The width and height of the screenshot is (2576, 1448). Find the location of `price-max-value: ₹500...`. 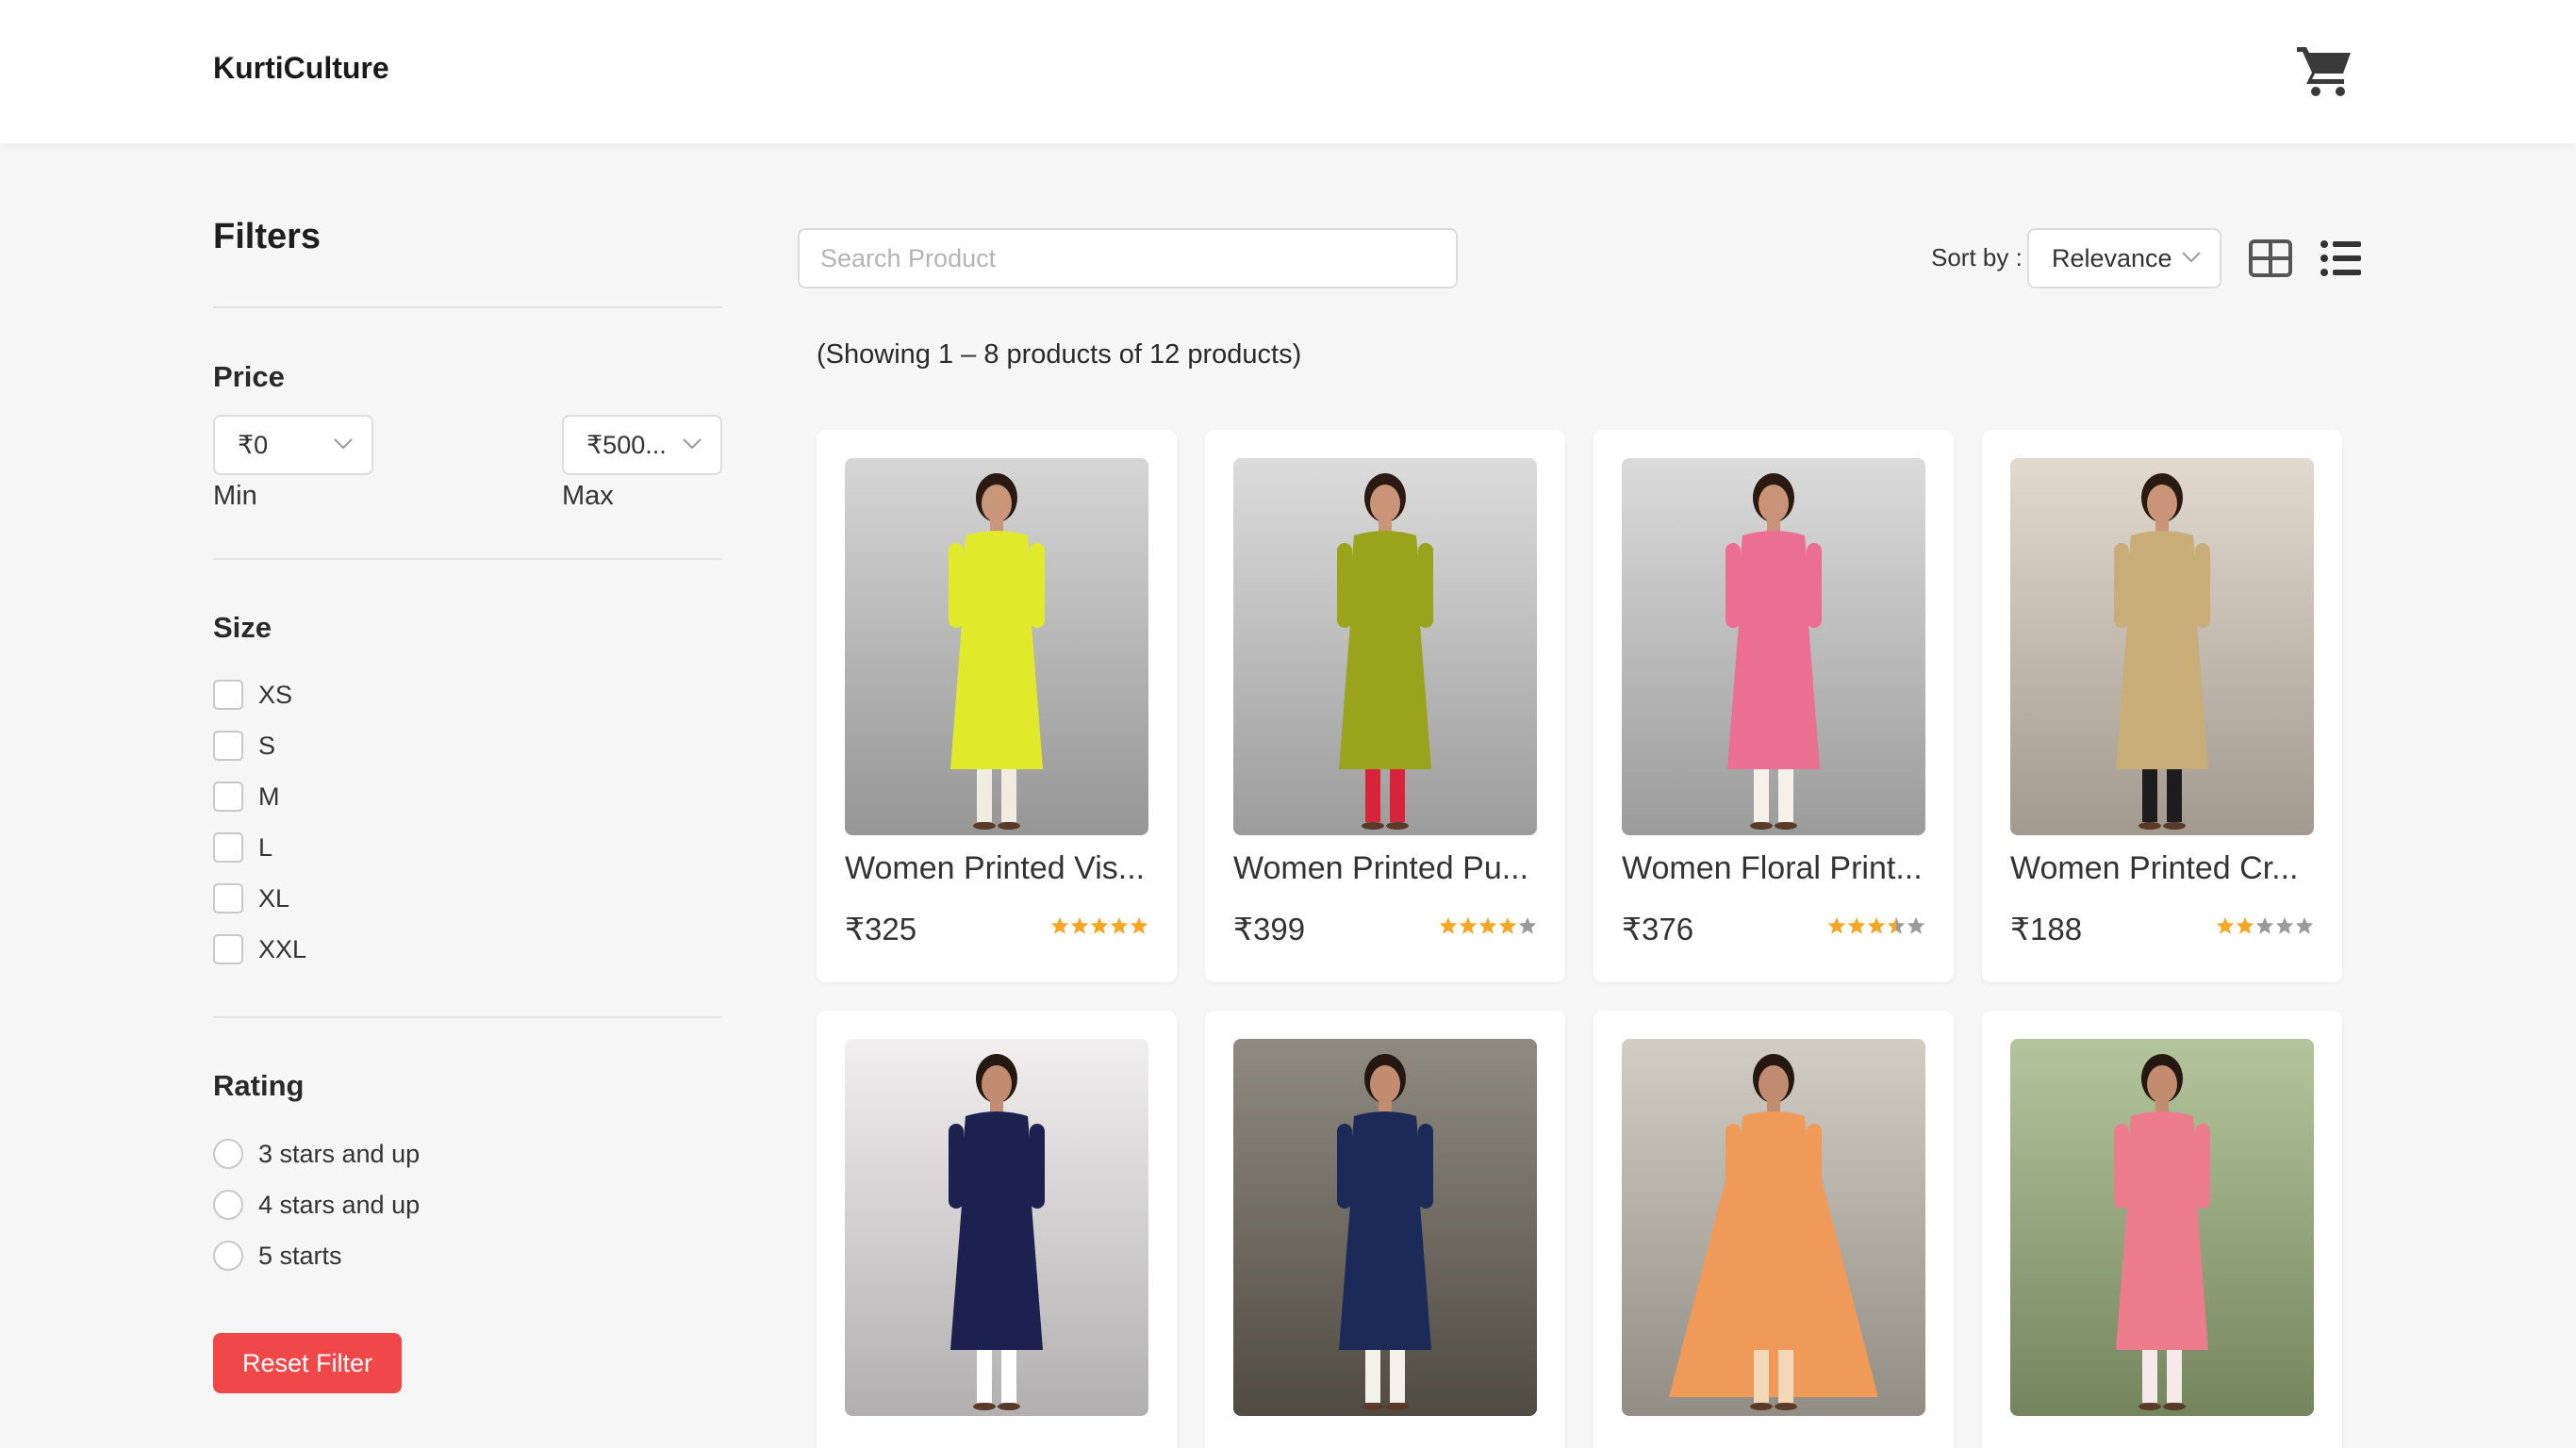

price-max-value: ₹500... is located at coordinates (626, 445).